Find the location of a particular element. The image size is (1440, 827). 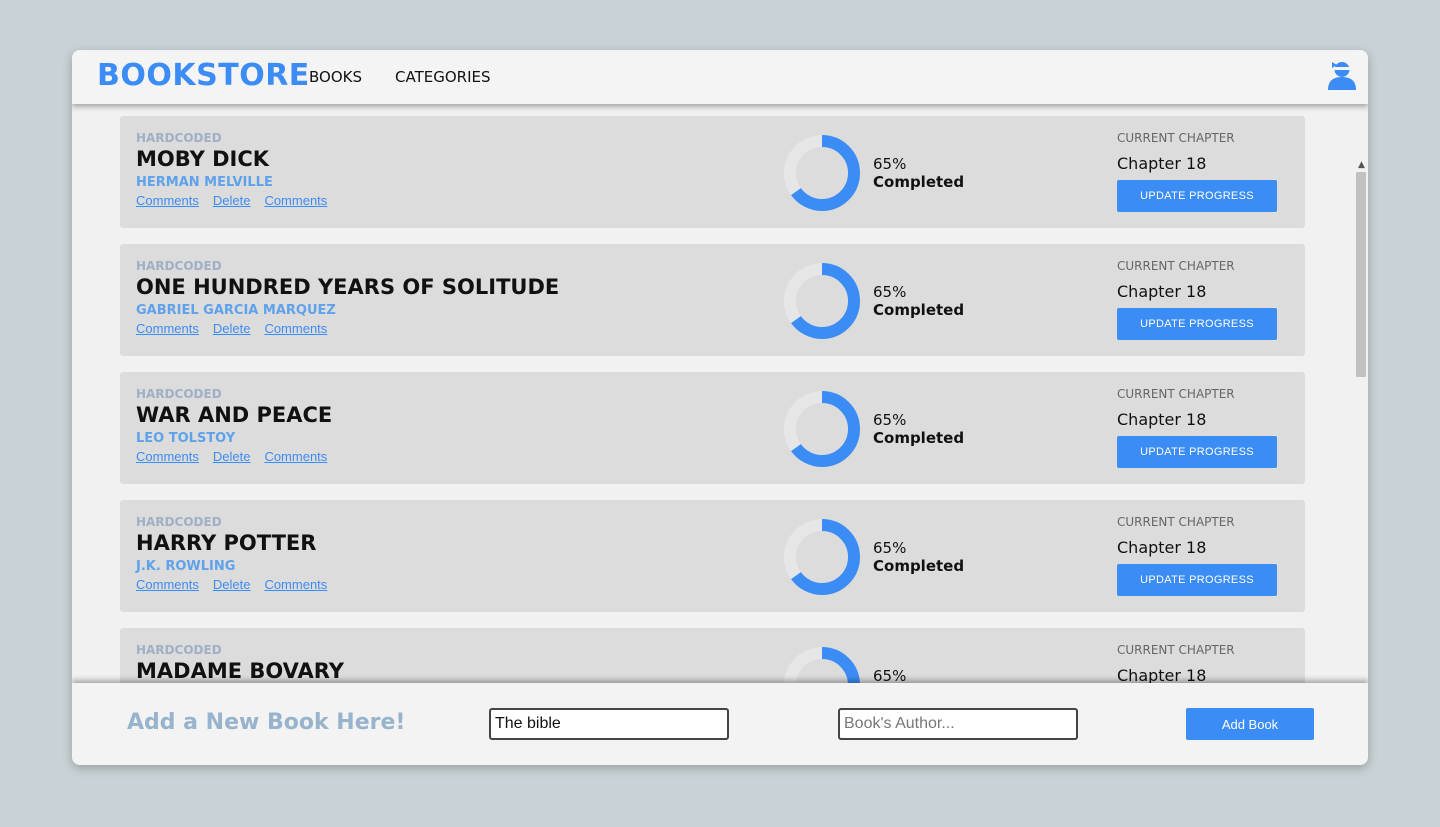

book-title: WAR AND PEACE is located at coordinates (234, 415).